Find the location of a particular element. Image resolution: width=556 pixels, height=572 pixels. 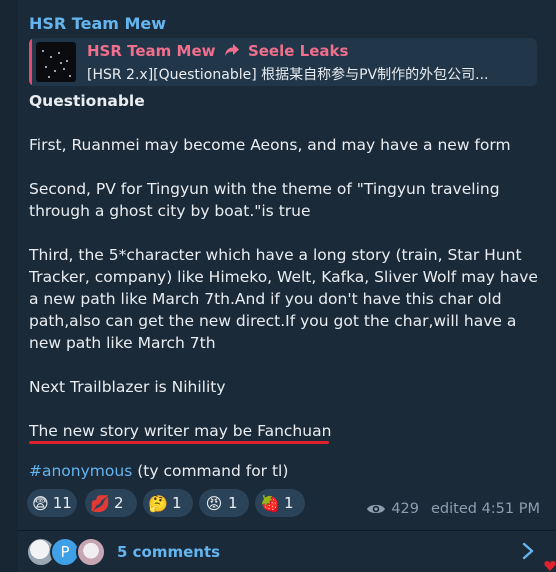

reply-via: Seele Leaks is located at coordinates (298, 51).